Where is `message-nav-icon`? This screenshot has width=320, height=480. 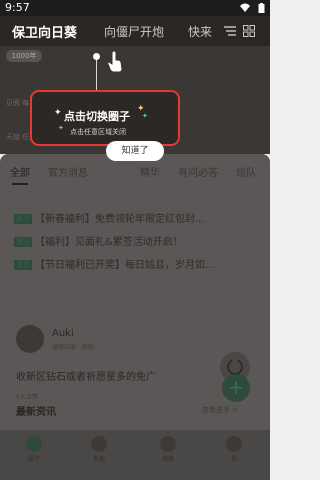
message-nav-icon is located at coordinates (168, 444).